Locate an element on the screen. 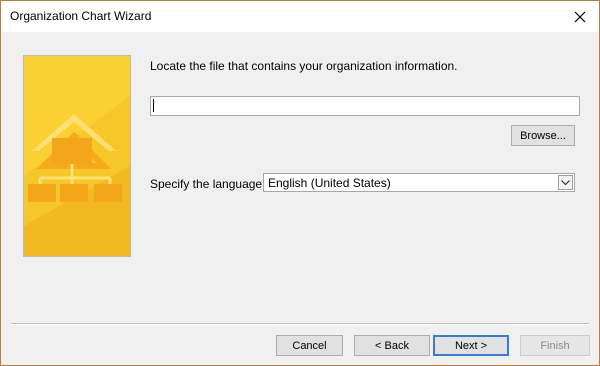  chevron-down-icon is located at coordinates (565, 182).